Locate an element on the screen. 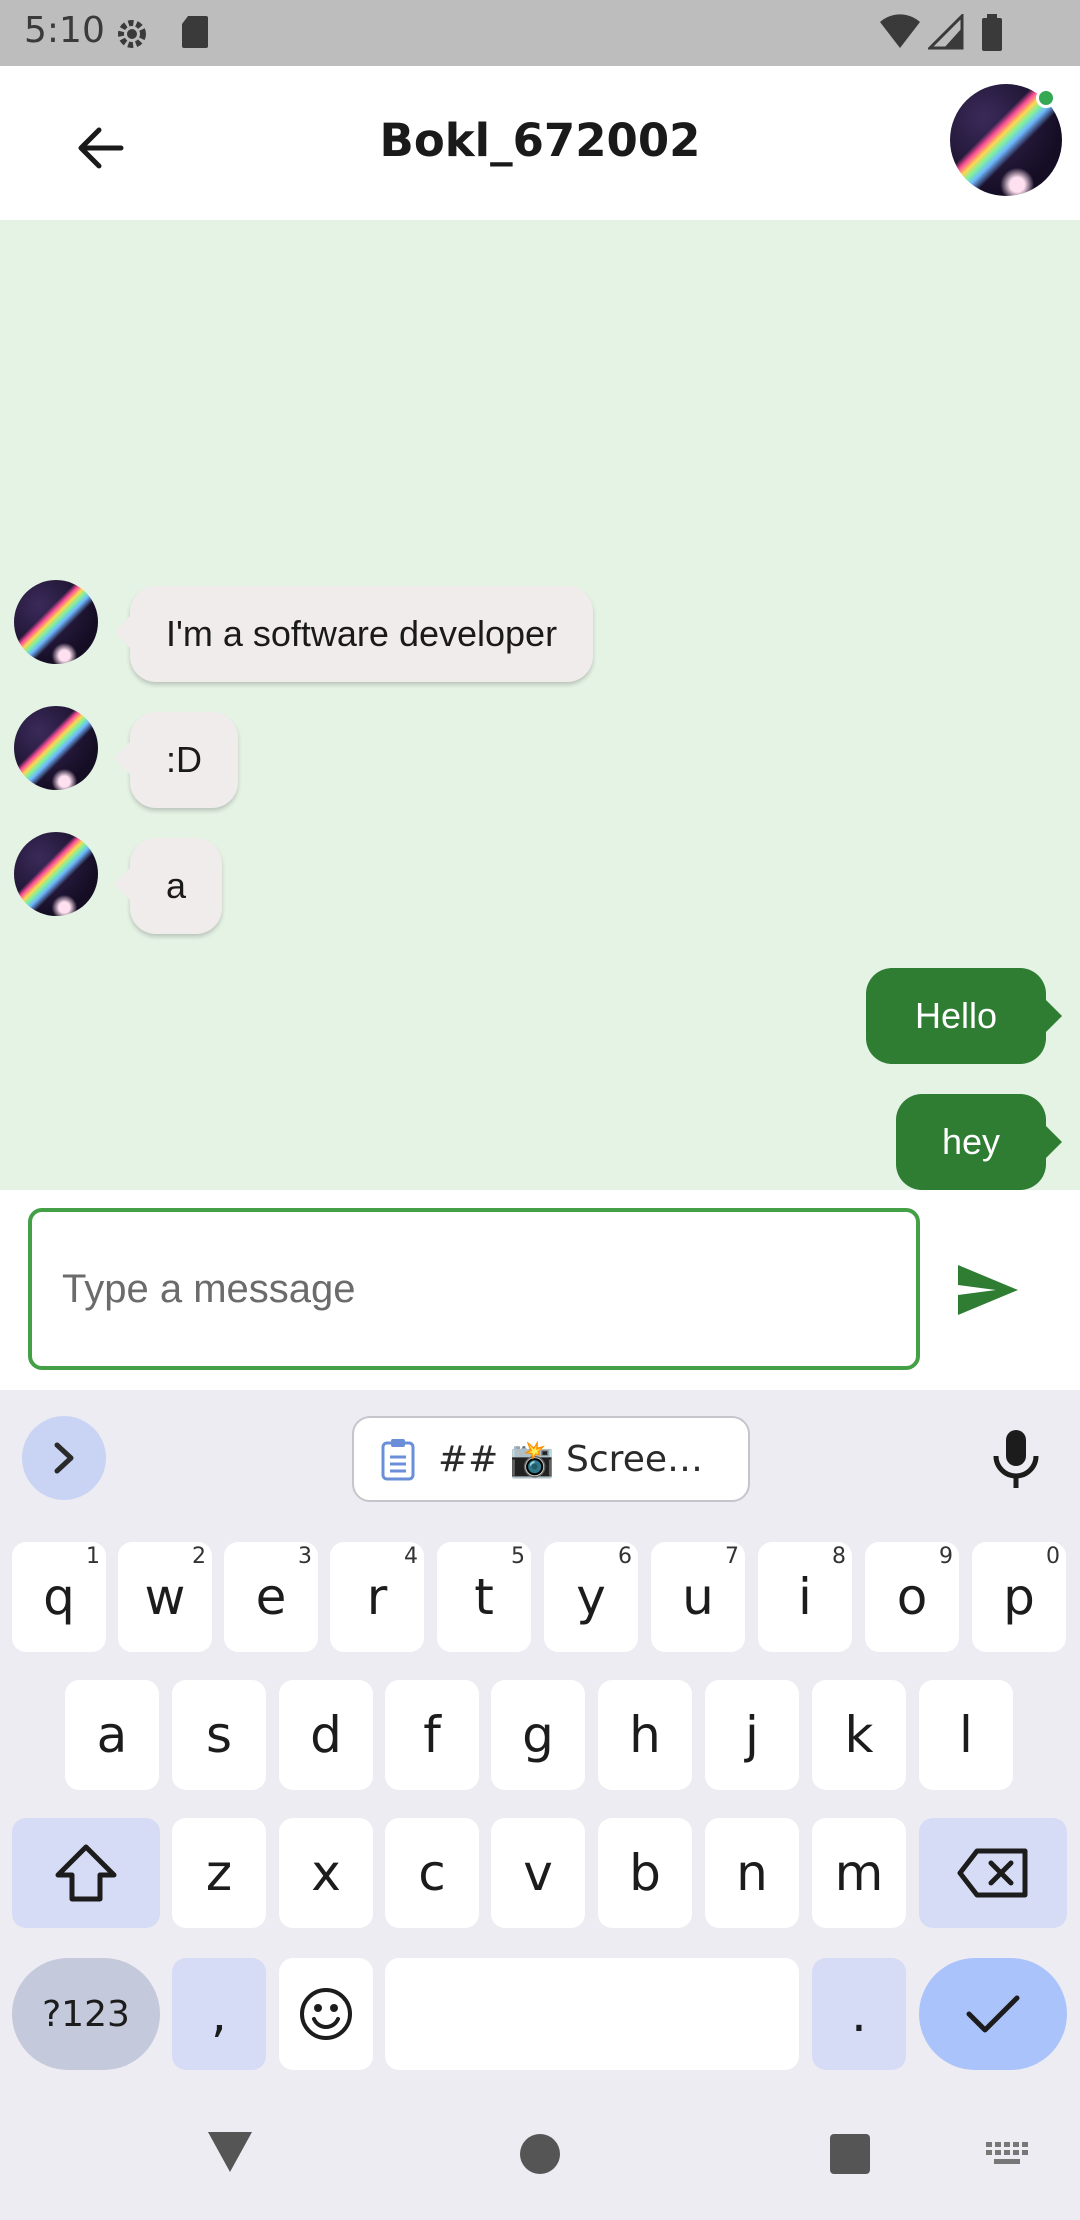  nav-home-icon is located at coordinates (540, 2154).